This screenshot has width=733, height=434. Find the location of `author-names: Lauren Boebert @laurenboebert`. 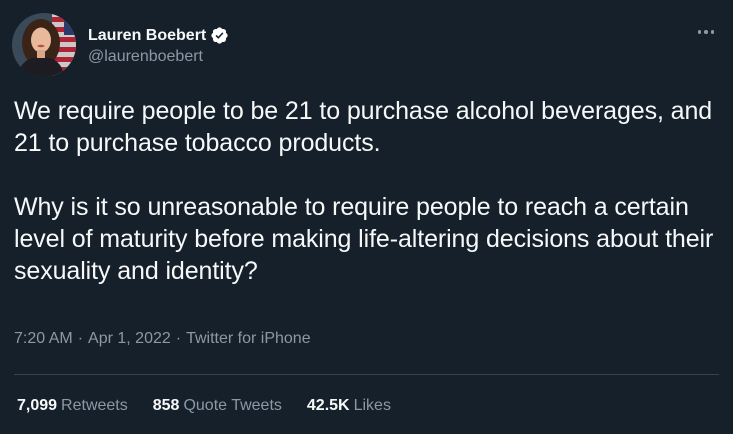

author-names: Lauren Boebert @laurenboebert is located at coordinates (158, 45).